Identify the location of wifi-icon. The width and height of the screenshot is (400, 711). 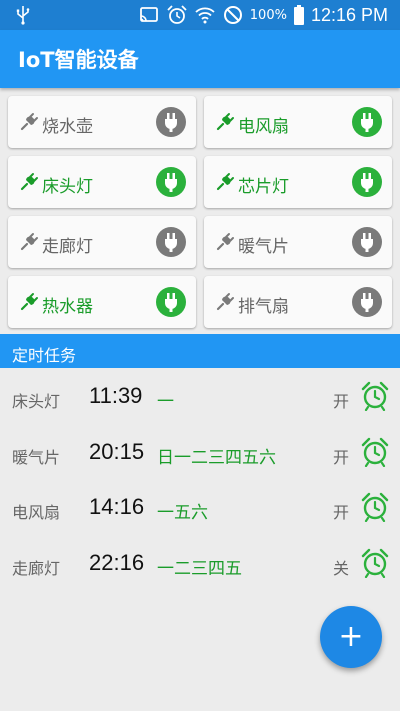
(205, 15).